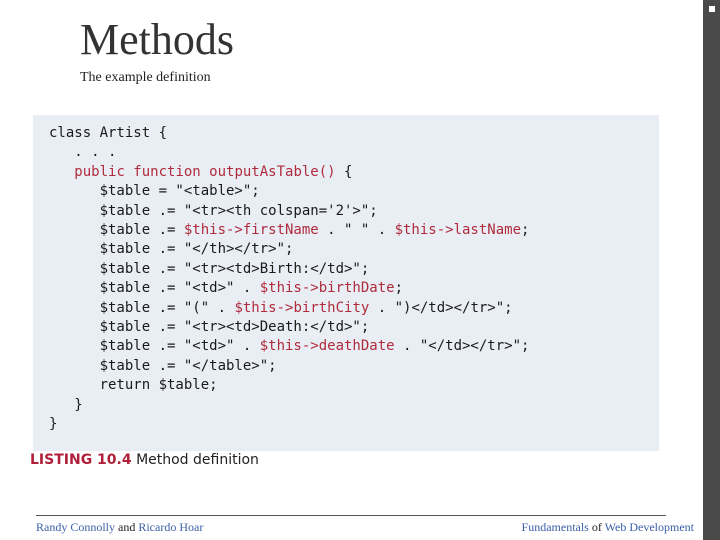 The image size is (720, 540). I want to click on footer-authors: Randy Connolly and Ricardo Hoar, so click(119, 527).